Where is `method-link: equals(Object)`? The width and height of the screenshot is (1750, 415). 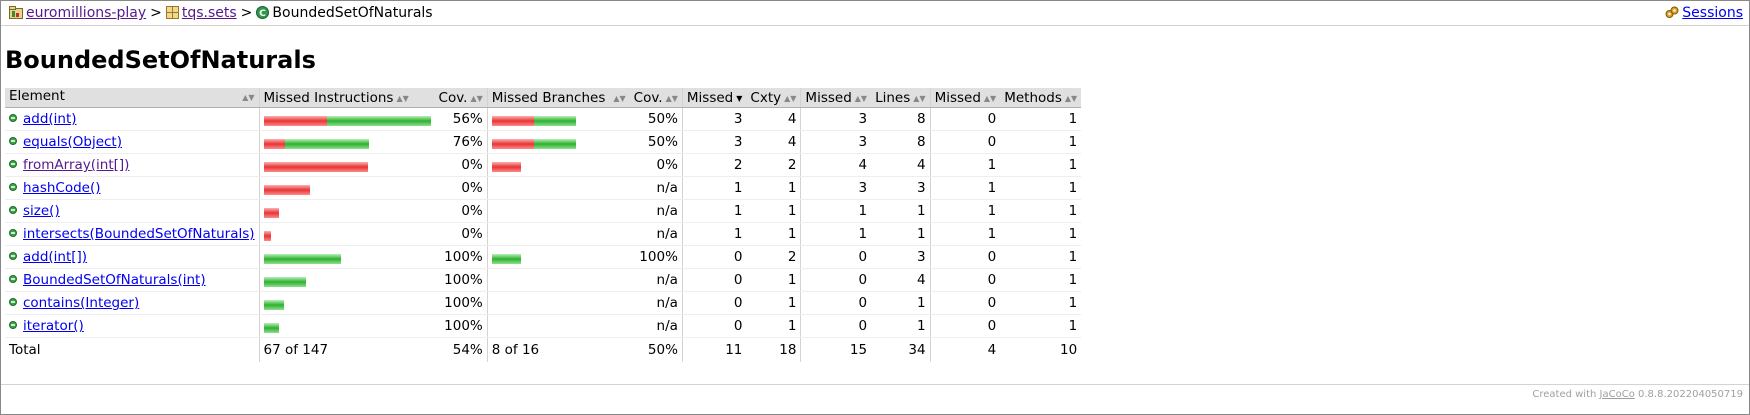
method-link: equals(Object) is located at coordinates (72, 142).